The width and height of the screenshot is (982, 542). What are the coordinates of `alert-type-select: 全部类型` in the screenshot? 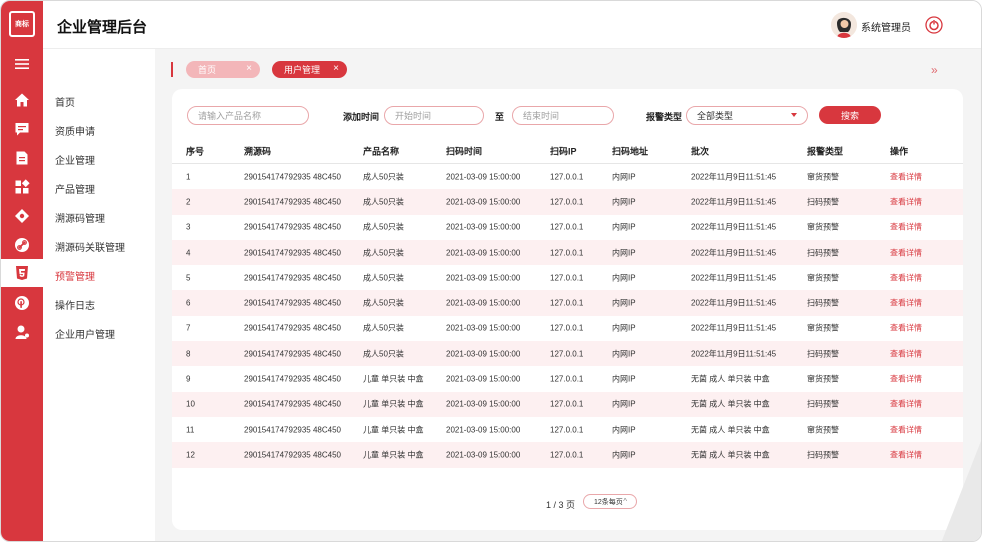 It's located at (747, 115).